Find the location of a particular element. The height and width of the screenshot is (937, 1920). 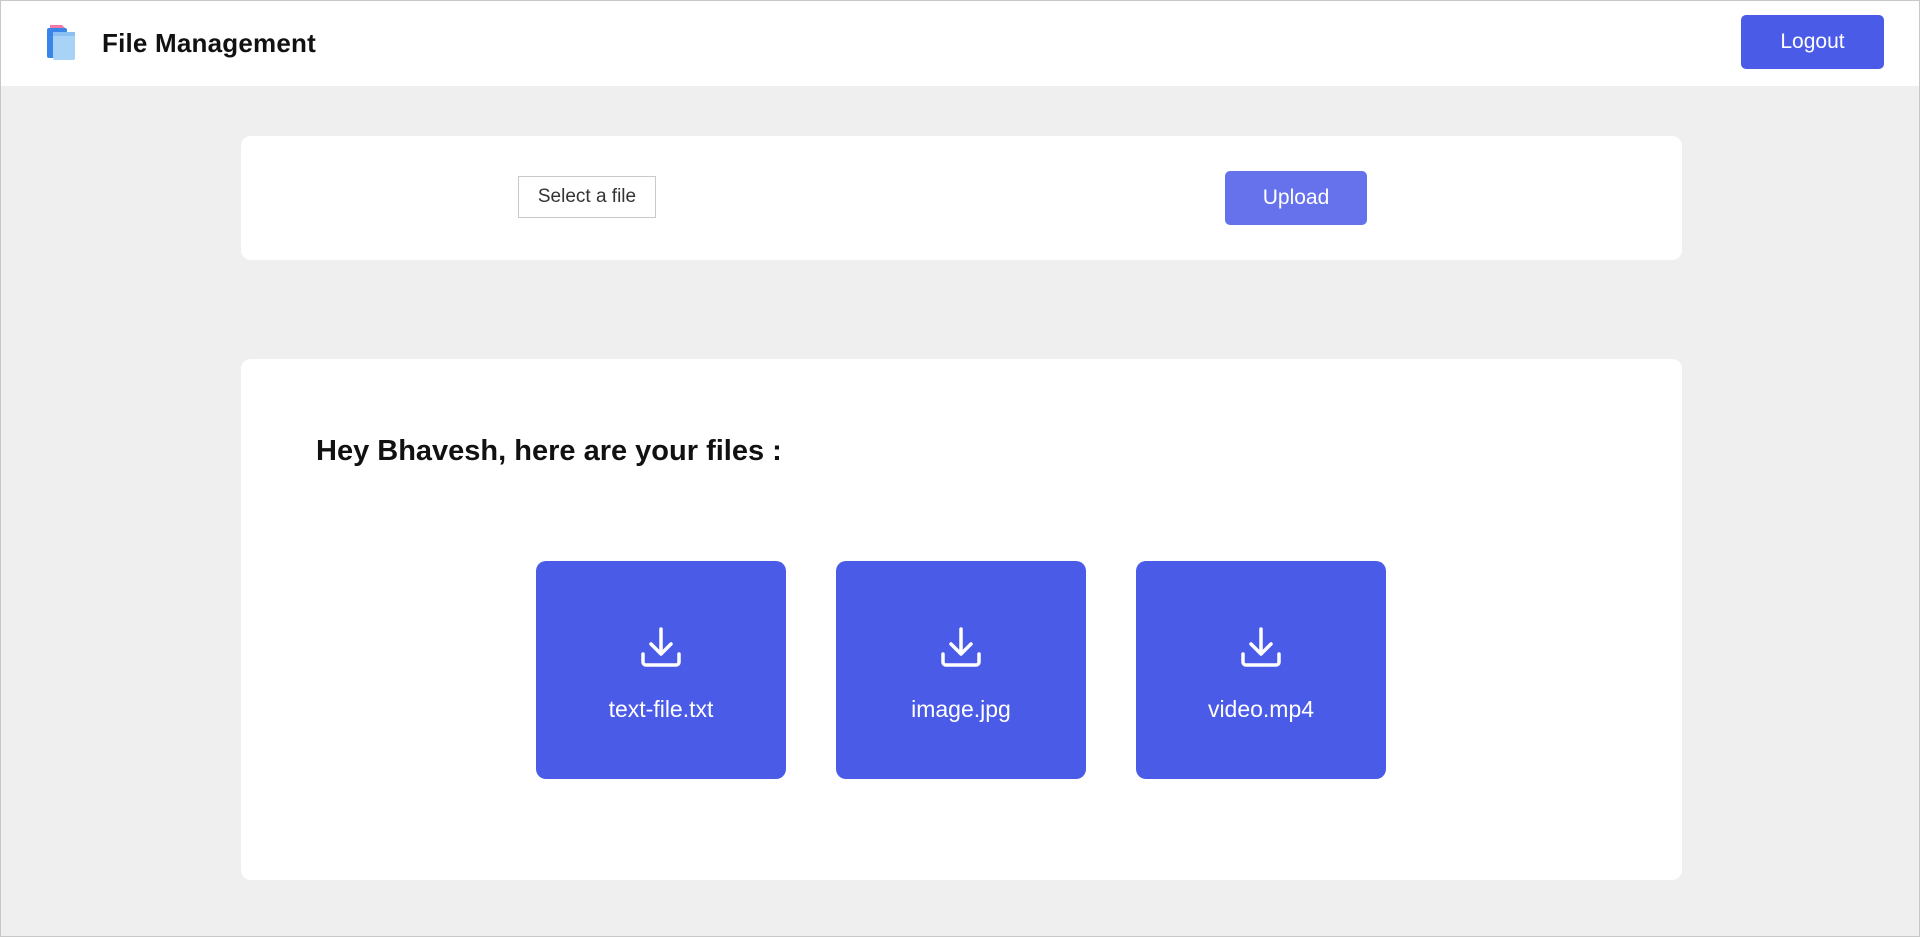

app-header: File Management Logout is located at coordinates (960, 43).